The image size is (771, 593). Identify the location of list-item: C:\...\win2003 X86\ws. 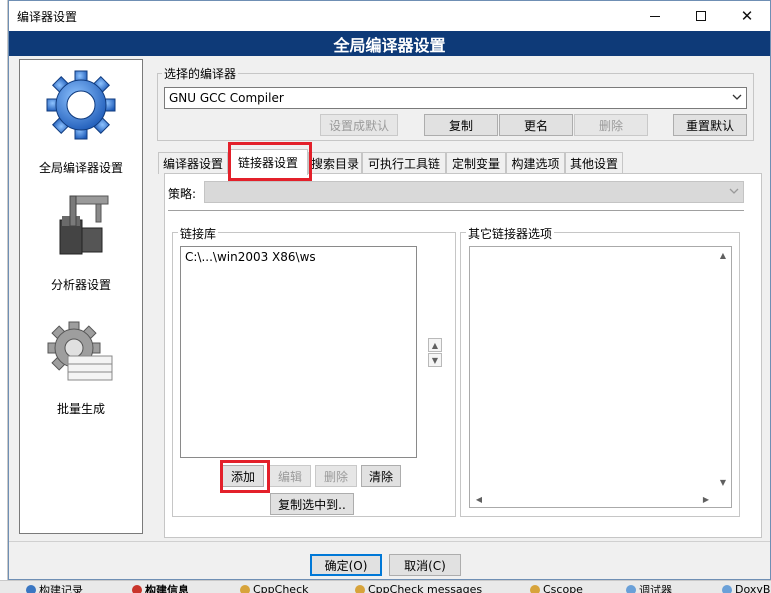
(299, 257).